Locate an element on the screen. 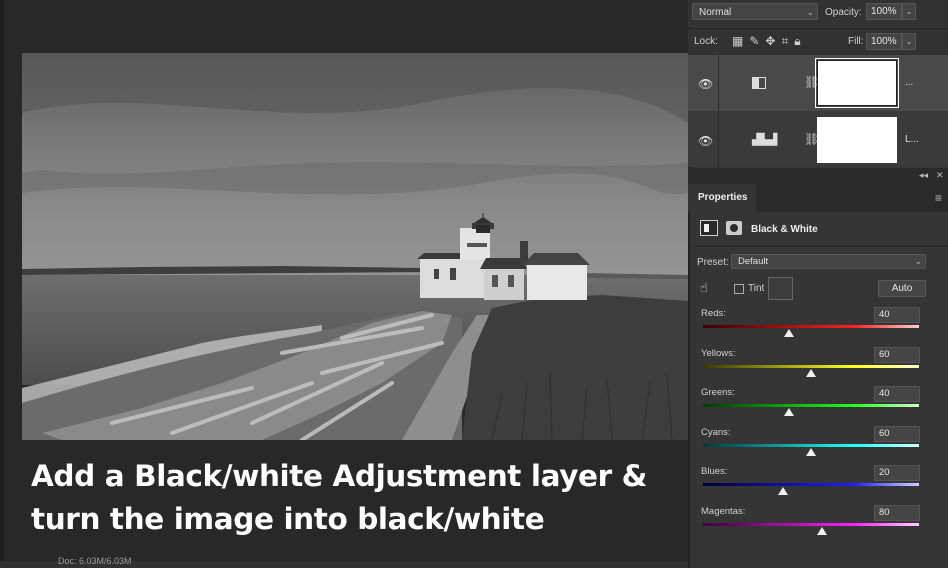 This screenshot has height=568, width=948. targeted-adjustment-hand-icon: ☝︎ is located at coordinates (704, 288).